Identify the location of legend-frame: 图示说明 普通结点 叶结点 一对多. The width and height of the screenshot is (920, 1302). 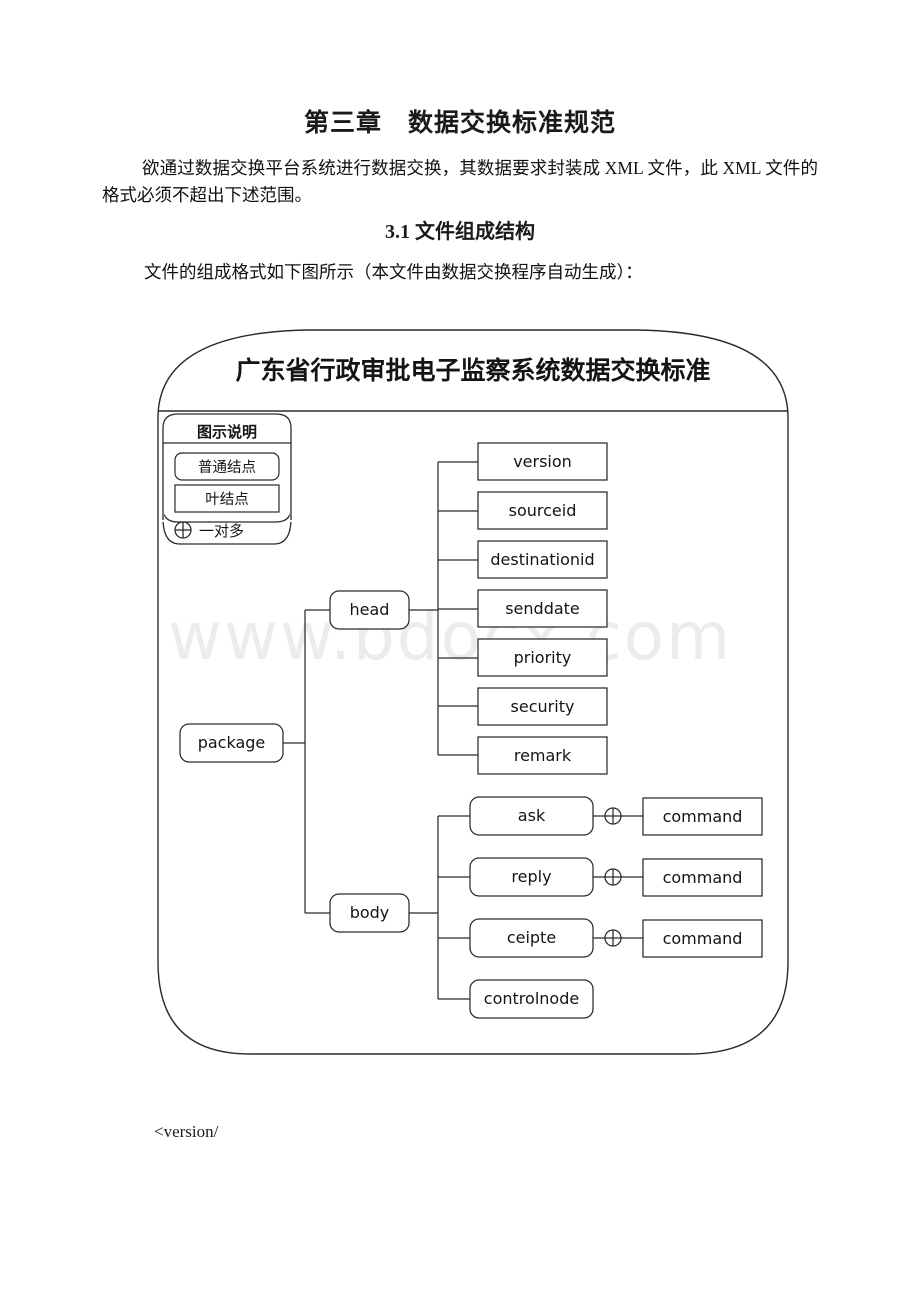
(227, 479).